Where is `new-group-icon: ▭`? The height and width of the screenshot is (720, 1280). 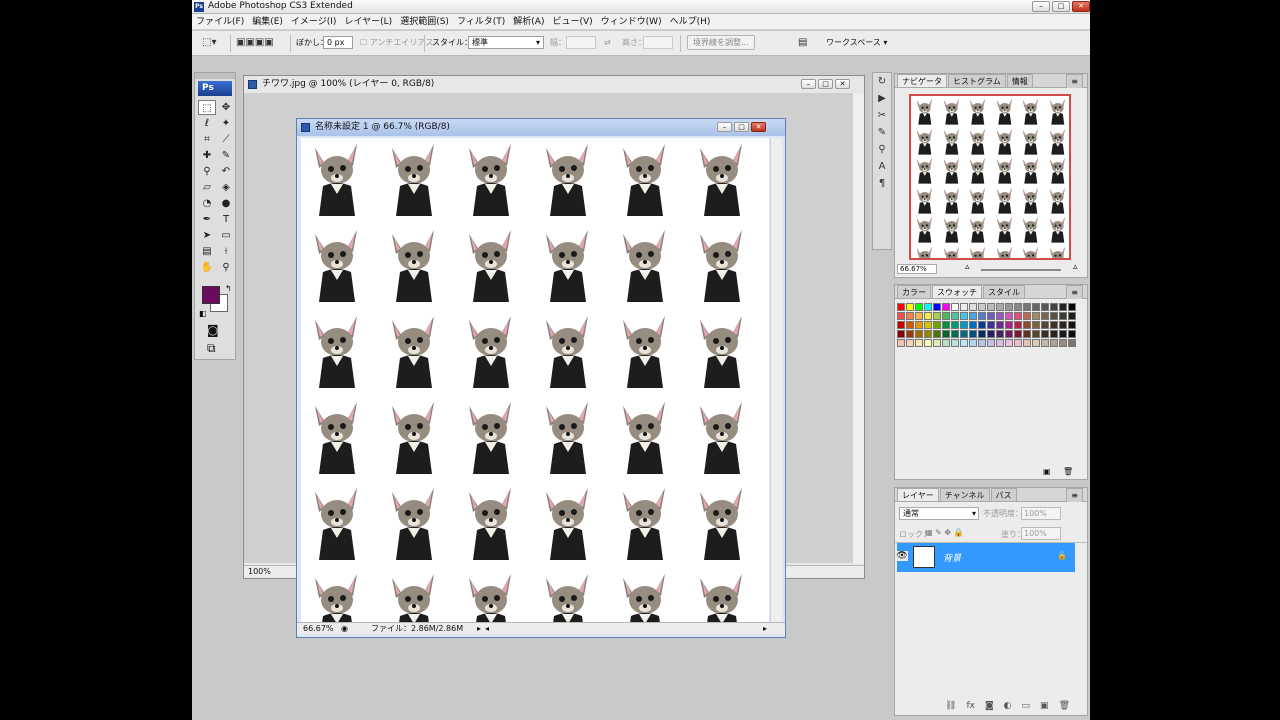
new-group-icon: ▭ is located at coordinates (1026, 706).